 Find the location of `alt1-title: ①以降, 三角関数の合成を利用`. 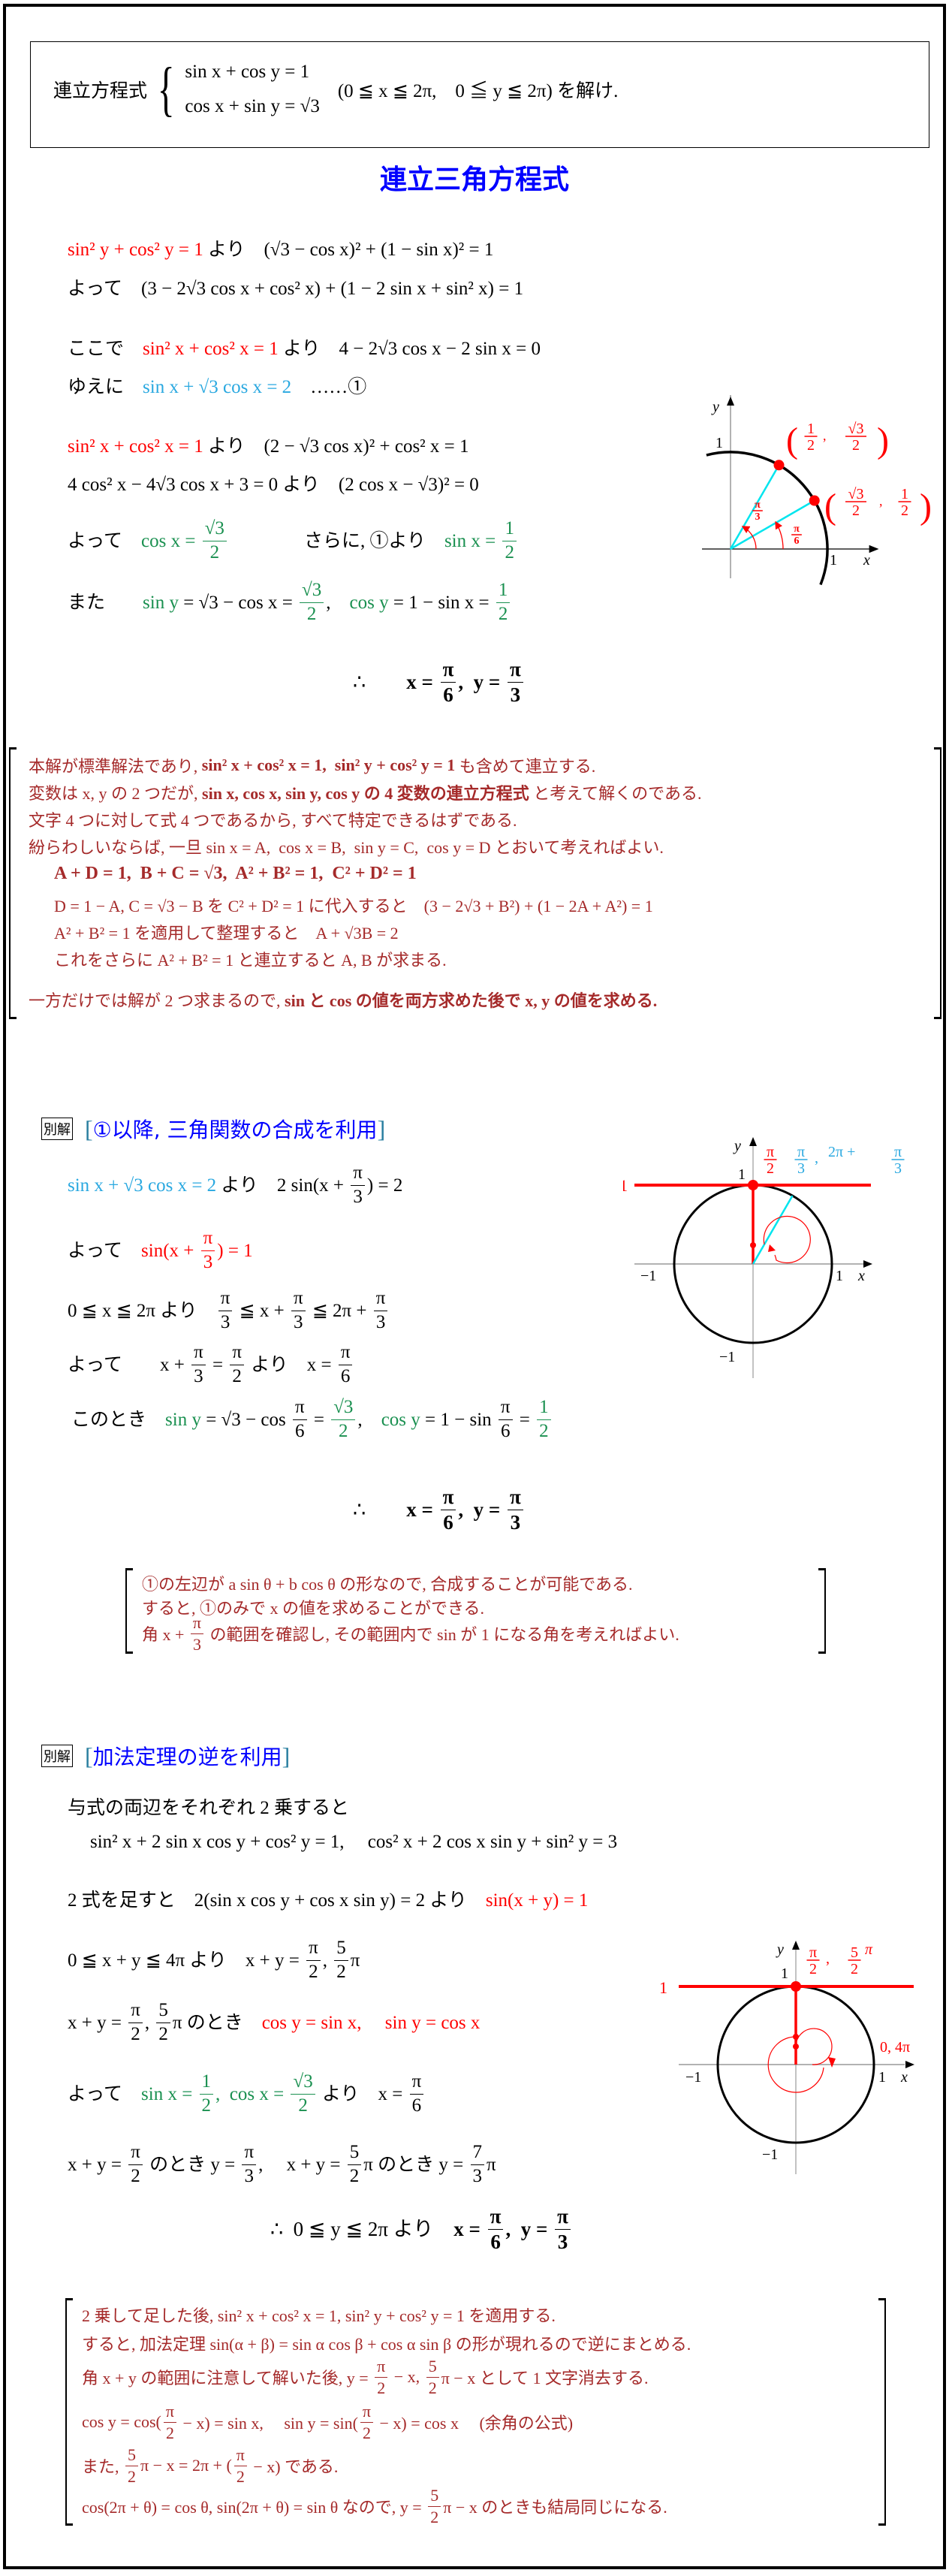

alt1-title: ①以降, 三角関数の合成を利用 is located at coordinates (235, 1130).